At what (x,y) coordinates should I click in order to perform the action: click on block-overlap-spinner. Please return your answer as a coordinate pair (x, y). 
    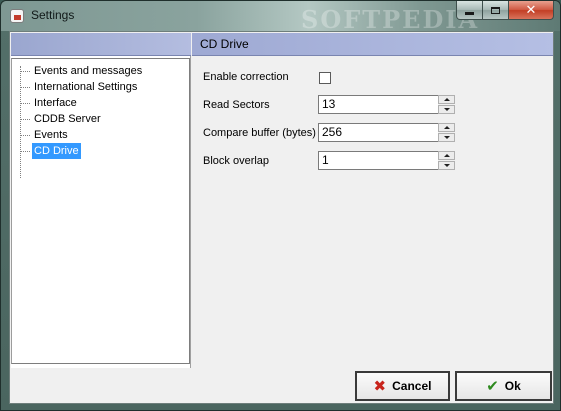
    Looking at the image, I should click on (446, 160).